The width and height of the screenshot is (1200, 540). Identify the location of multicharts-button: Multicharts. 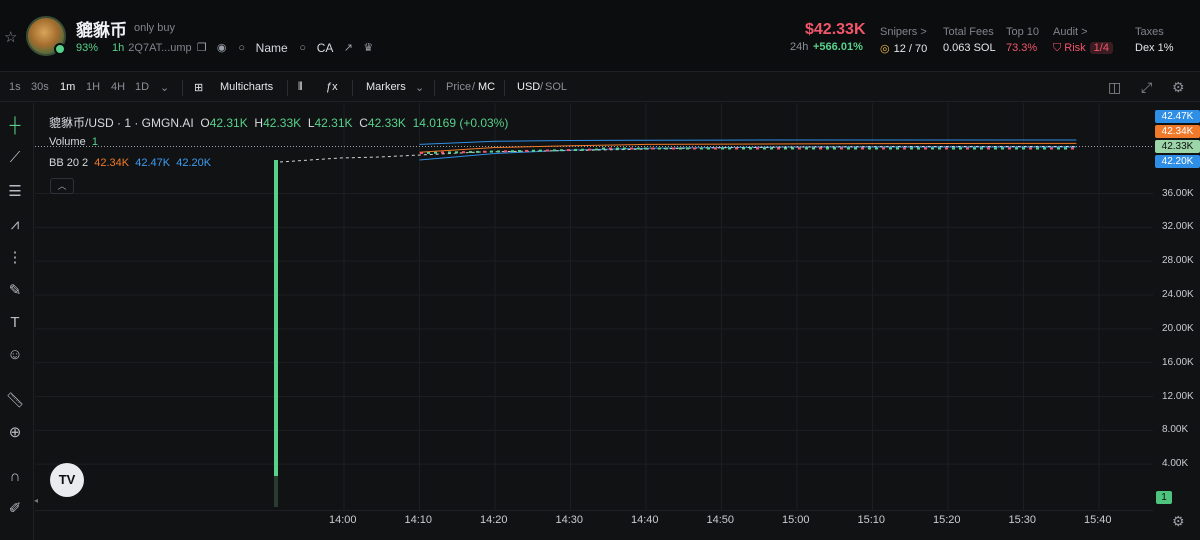
(246, 87).